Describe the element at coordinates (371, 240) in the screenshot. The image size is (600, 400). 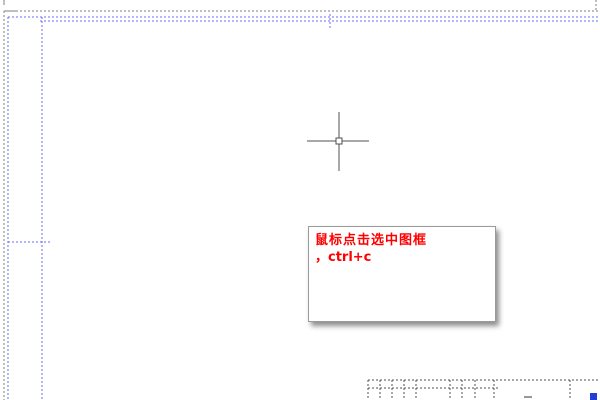
I see `tooltip-line-1: 鼠标点击选中图框` at that location.